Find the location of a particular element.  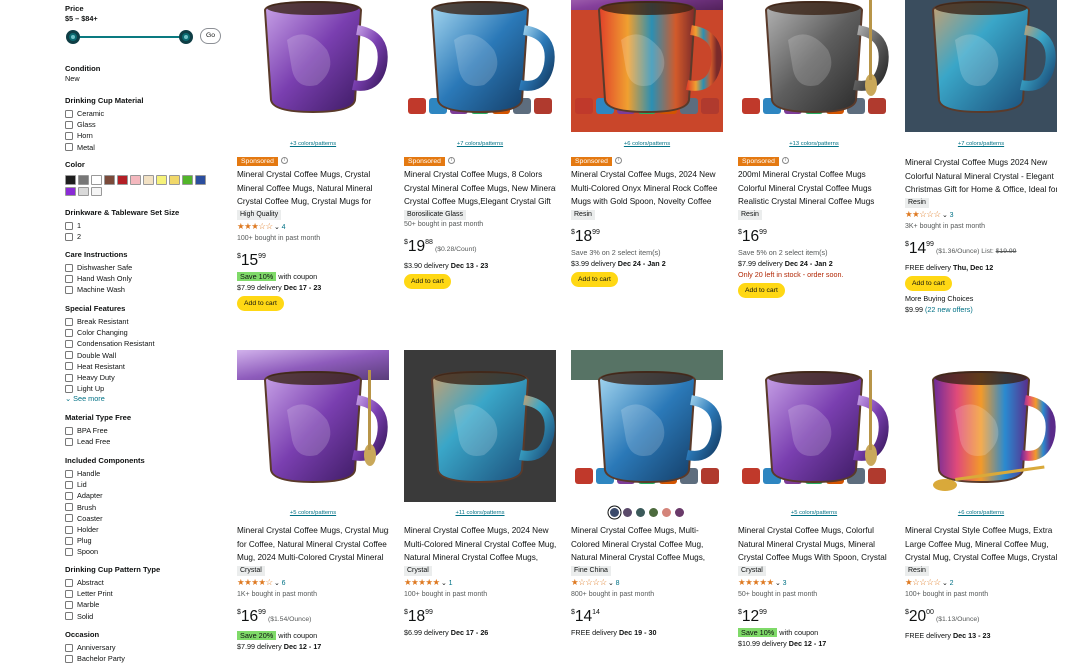

price: $1499($1.36/Ounce) List: $19.99 is located at coordinates (981, 248).